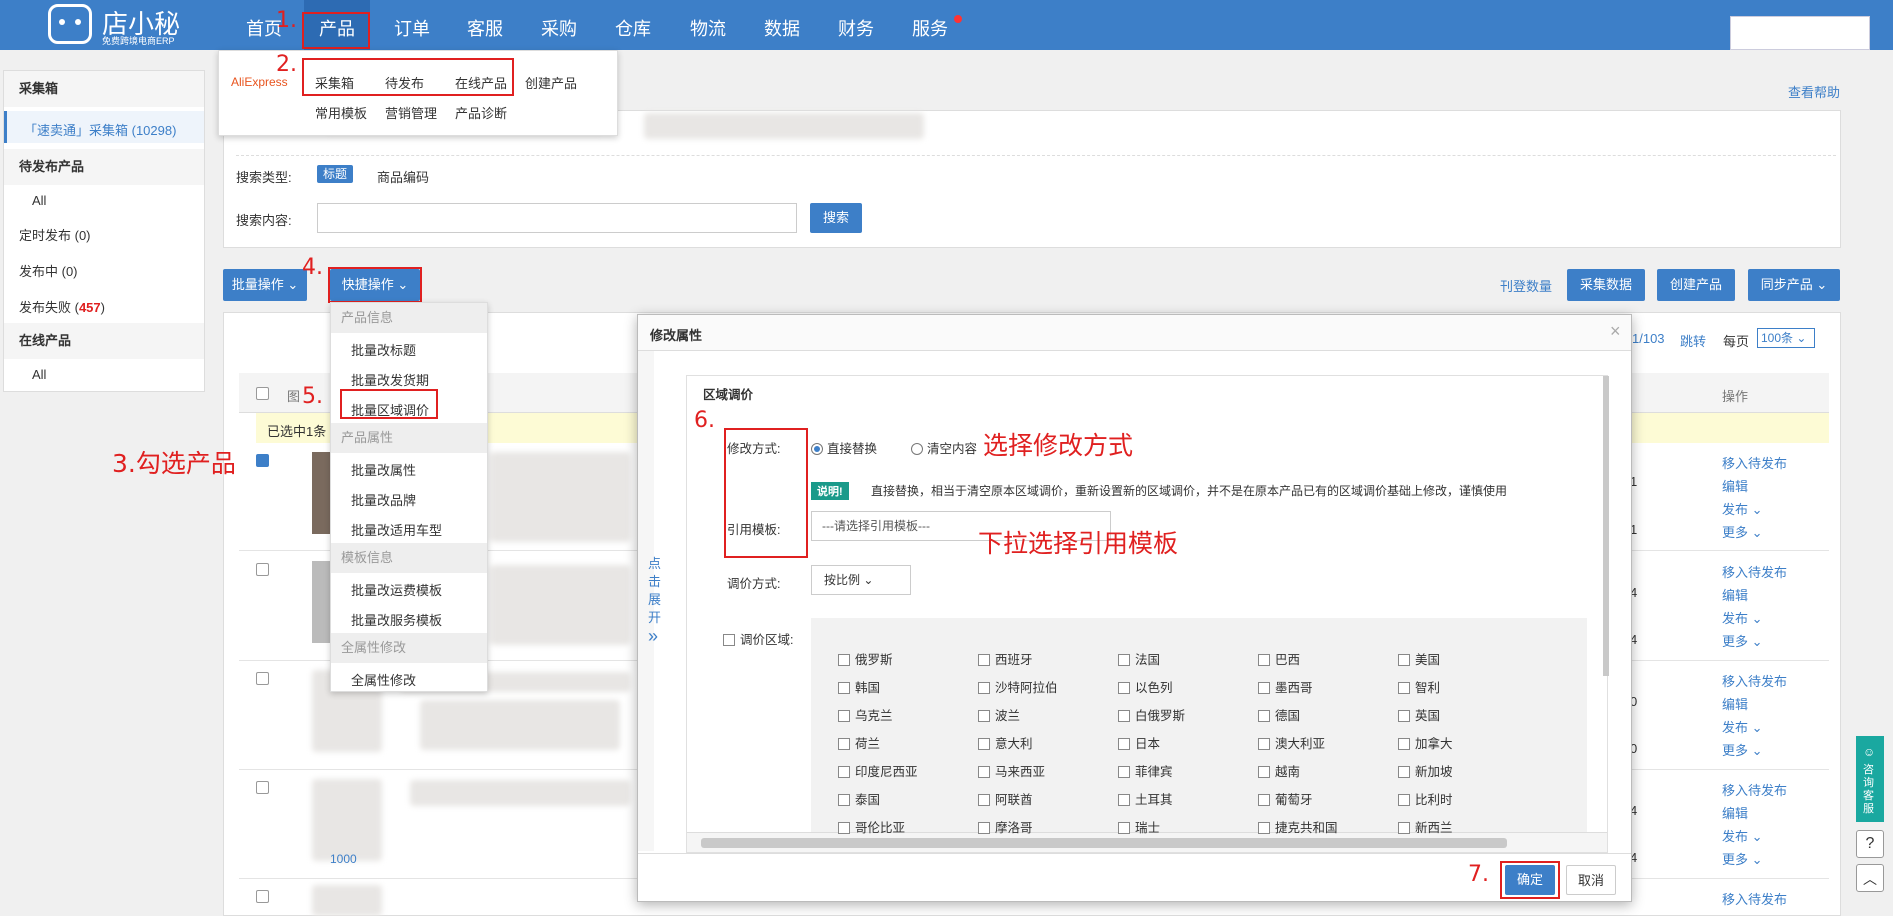 This screenshot has height=916, width=1893. What do you see at coordinates (859, 686) in the screenshot?
I see `region-checkbox: 韩国` at bounding box center [859, 686].